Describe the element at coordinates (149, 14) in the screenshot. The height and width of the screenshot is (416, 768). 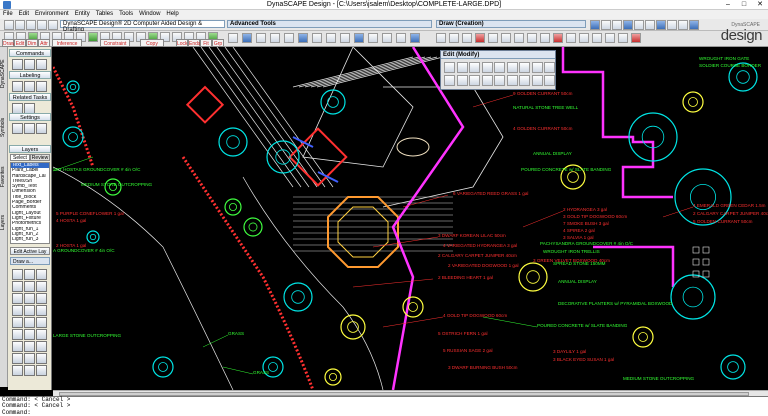
I see `menu-window: Window` at that location.